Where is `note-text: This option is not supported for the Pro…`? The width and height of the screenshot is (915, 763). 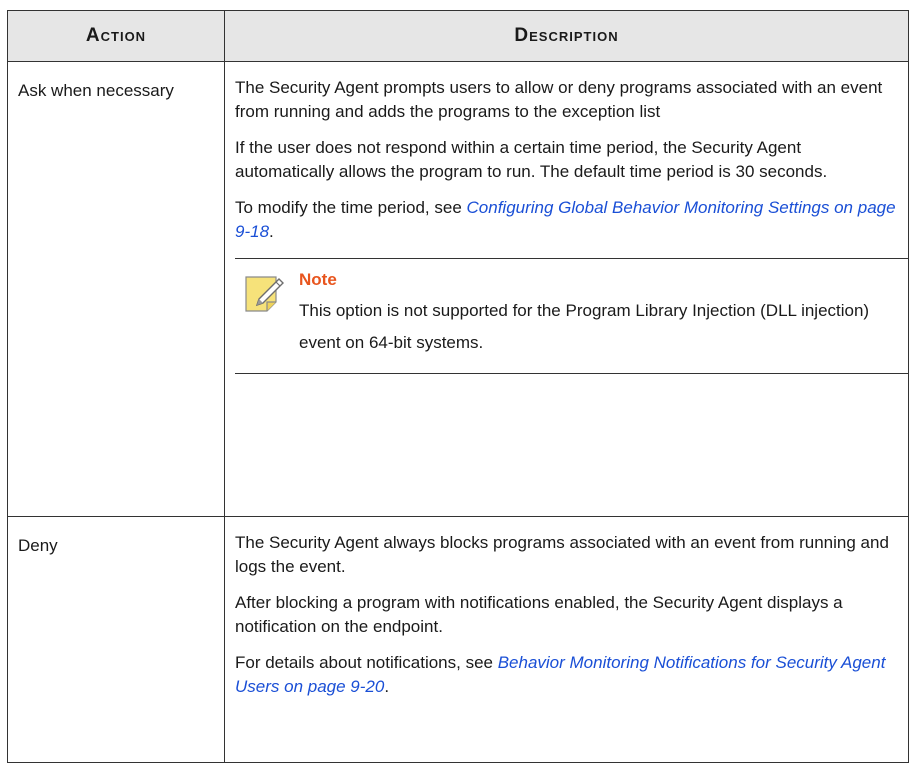 note-text: This option is not supported for the Pro… is located at coordinates (584, 326).